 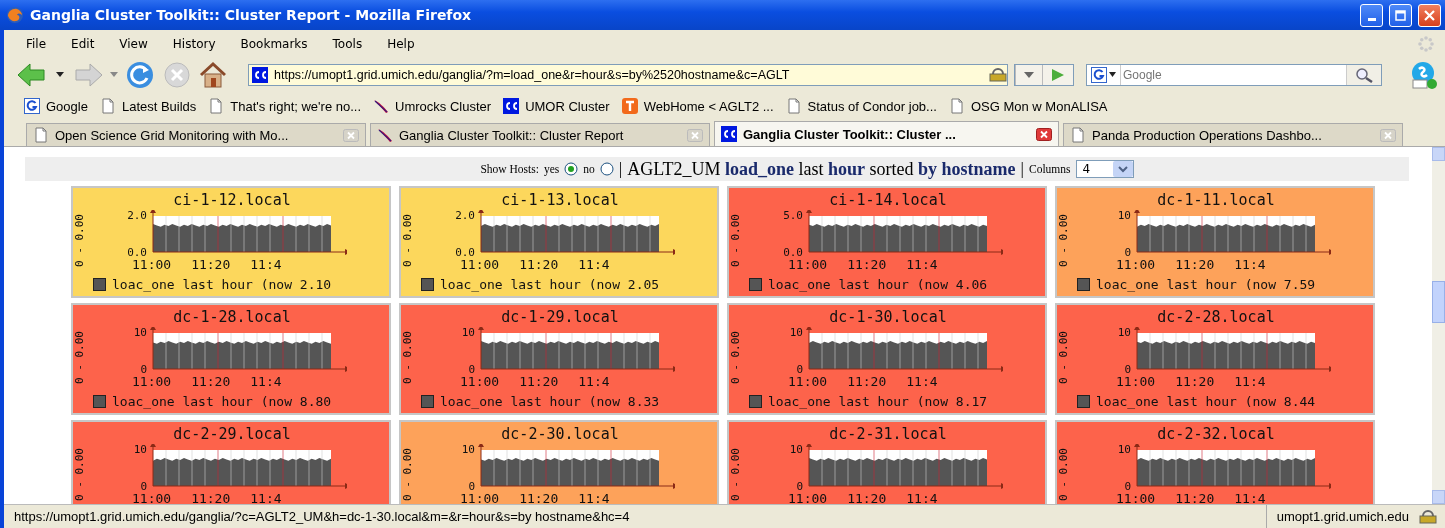 I want to click on home-button, so click(x=213, y=74).